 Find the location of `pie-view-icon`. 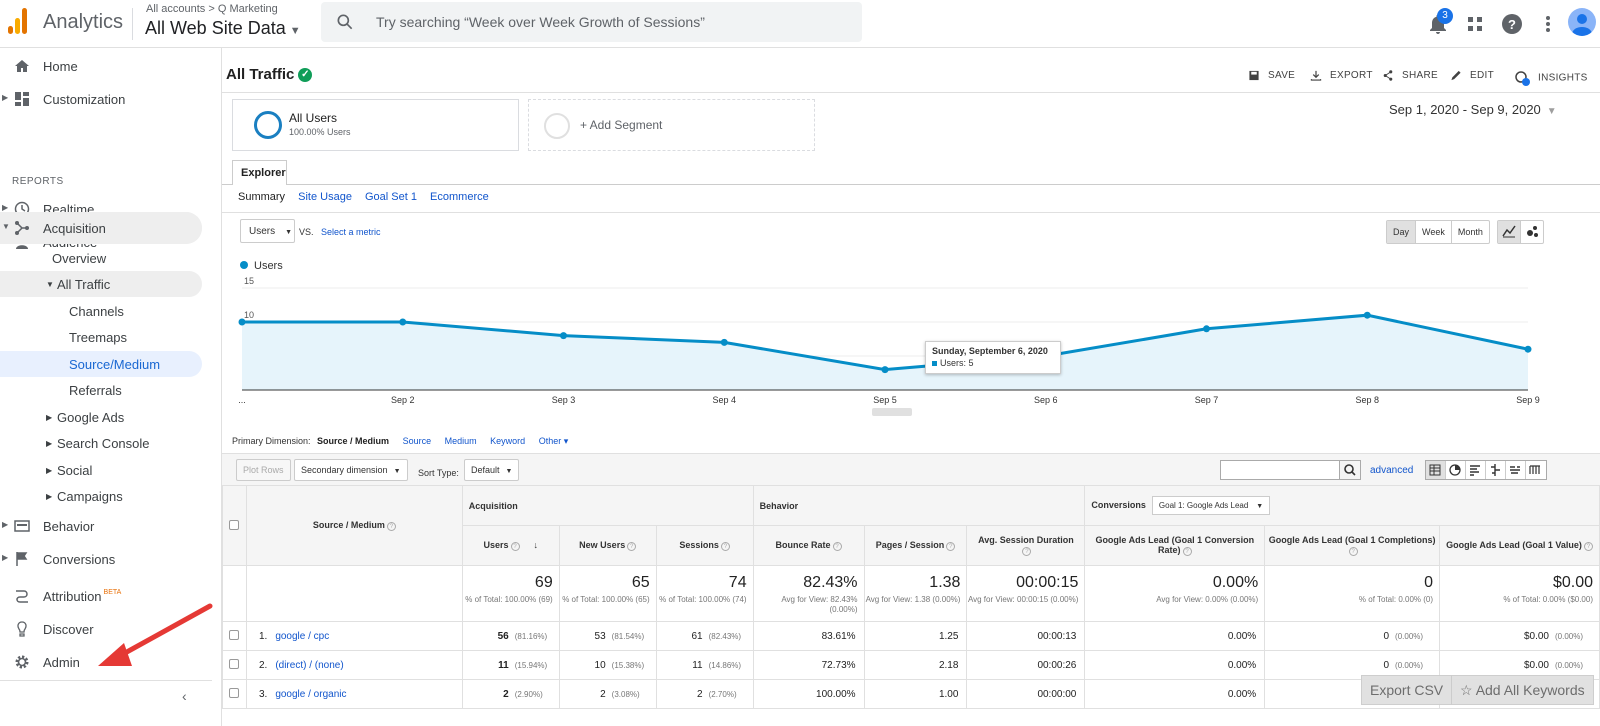

pie-view-icon is located at coordinates (1456, 470).